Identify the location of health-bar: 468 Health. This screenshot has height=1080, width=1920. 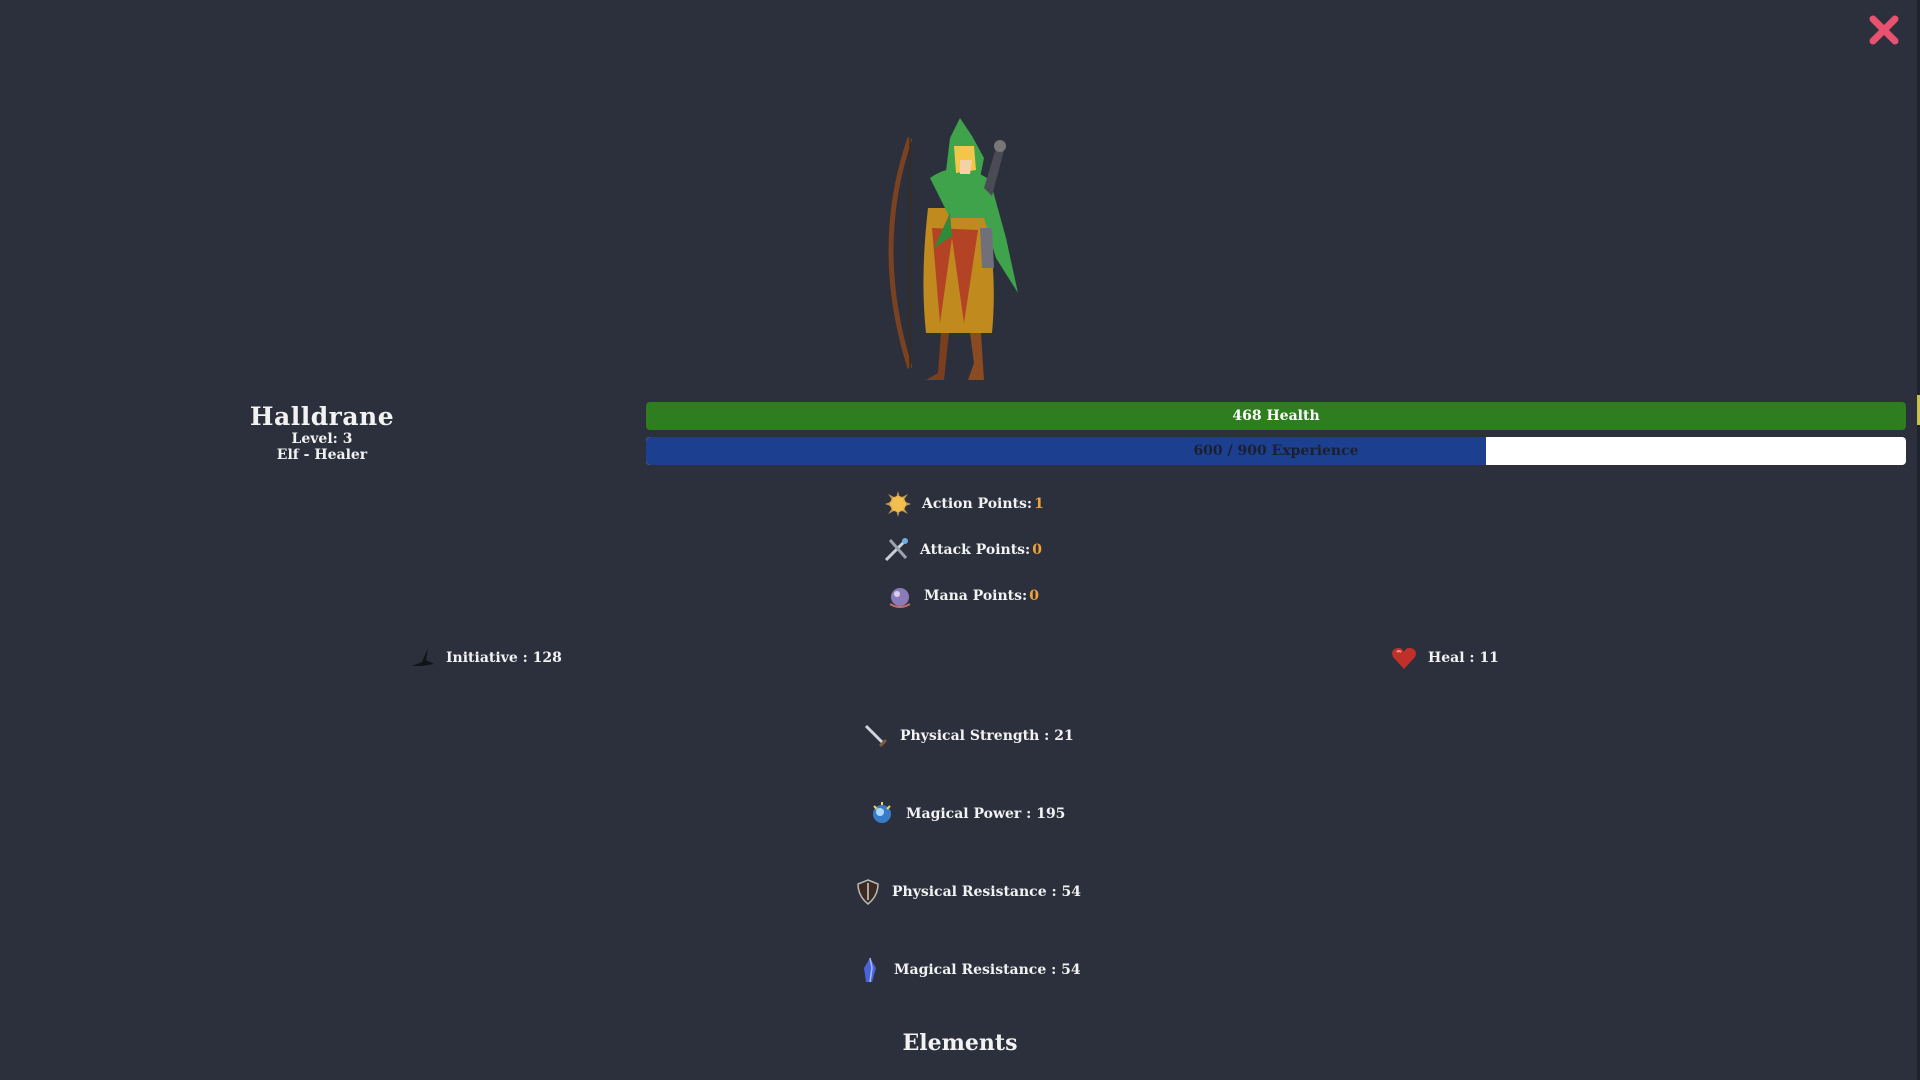
(1276, 416).